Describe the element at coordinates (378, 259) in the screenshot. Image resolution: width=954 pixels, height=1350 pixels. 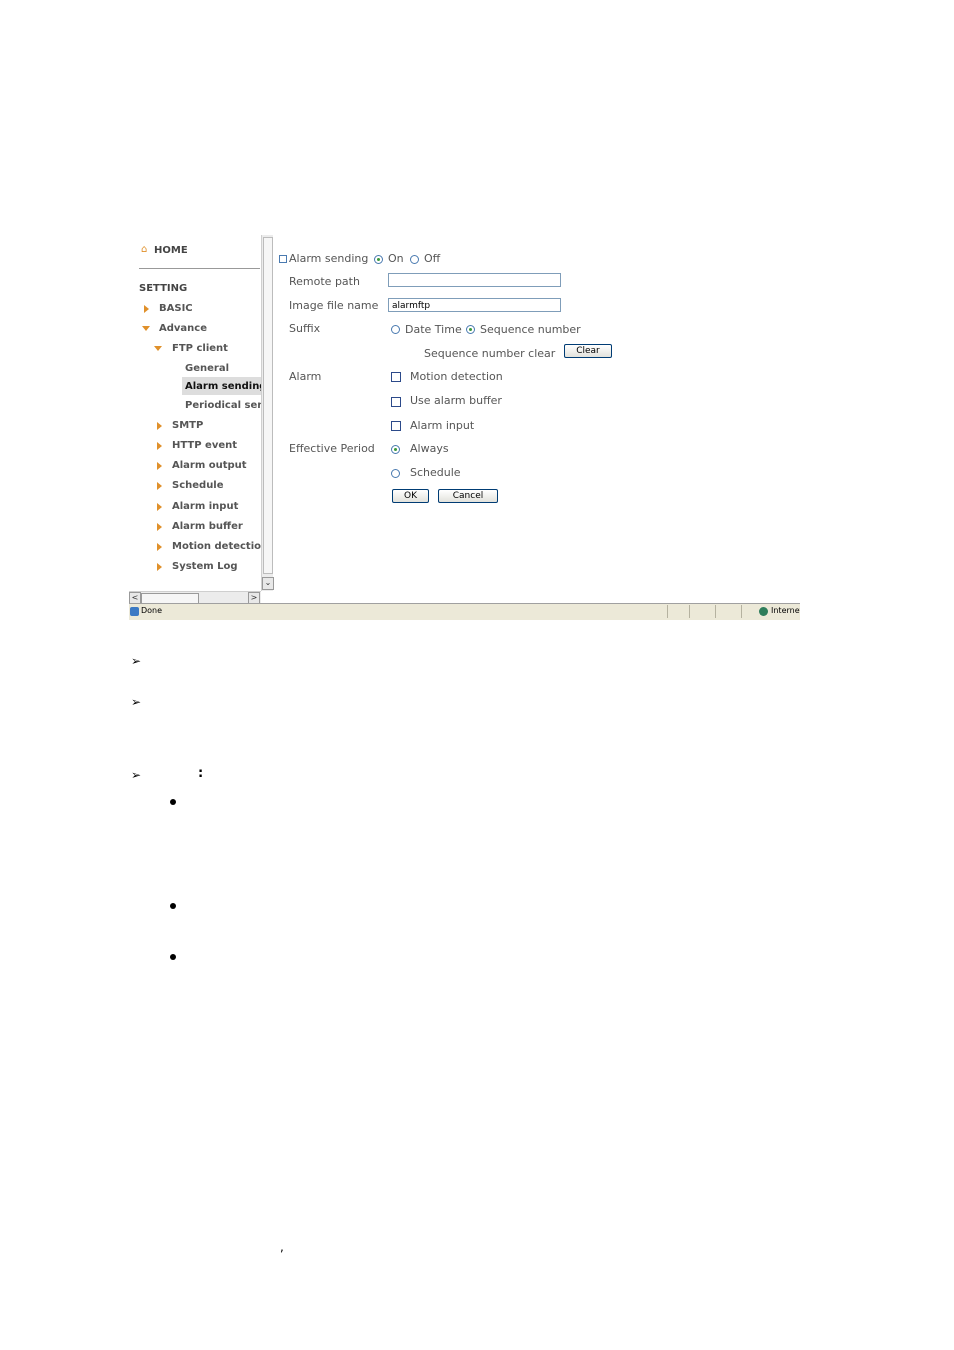
I see `alarm-sending-on-radio` at that location.